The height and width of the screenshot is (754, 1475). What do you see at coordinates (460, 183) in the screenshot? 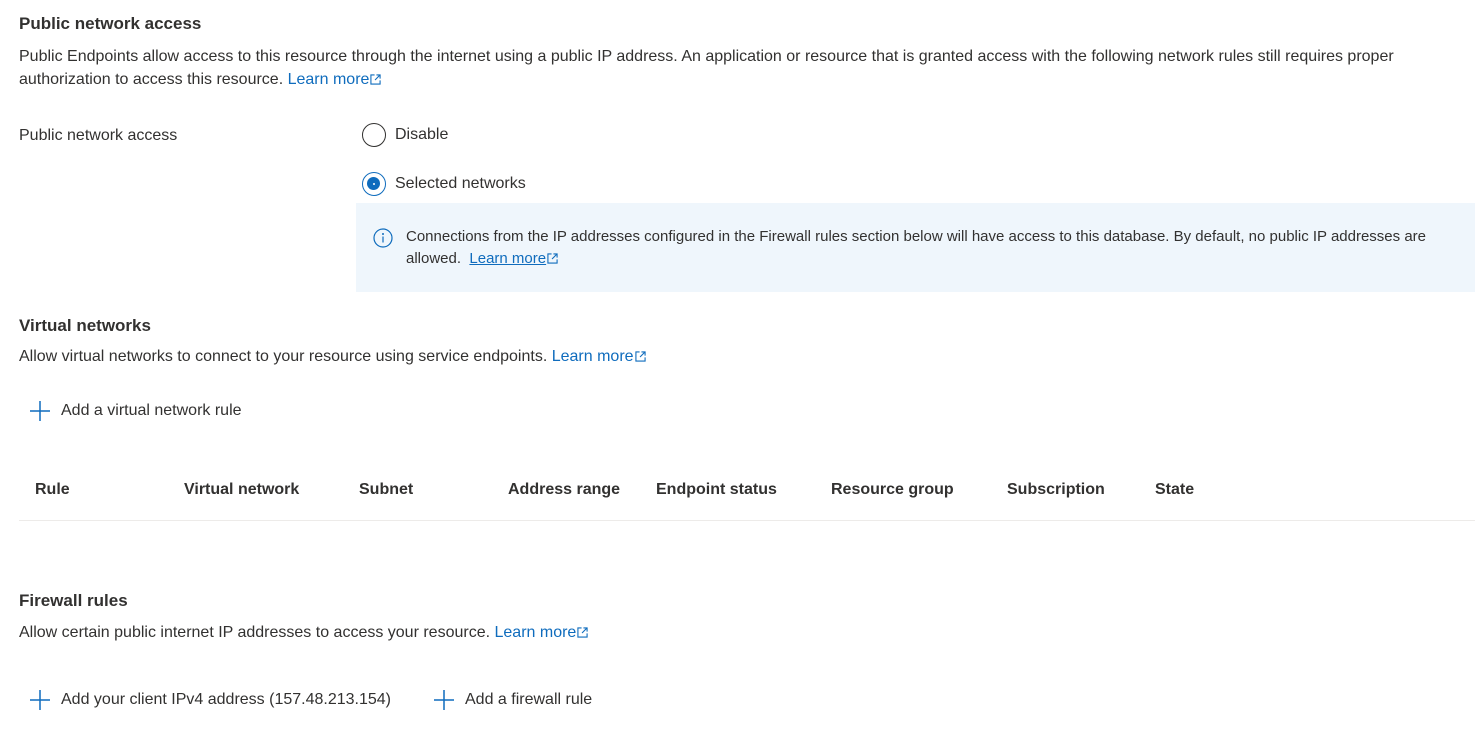
I see `radio-label-selected-networks: Selected networks` at bounding box center [460, 183].